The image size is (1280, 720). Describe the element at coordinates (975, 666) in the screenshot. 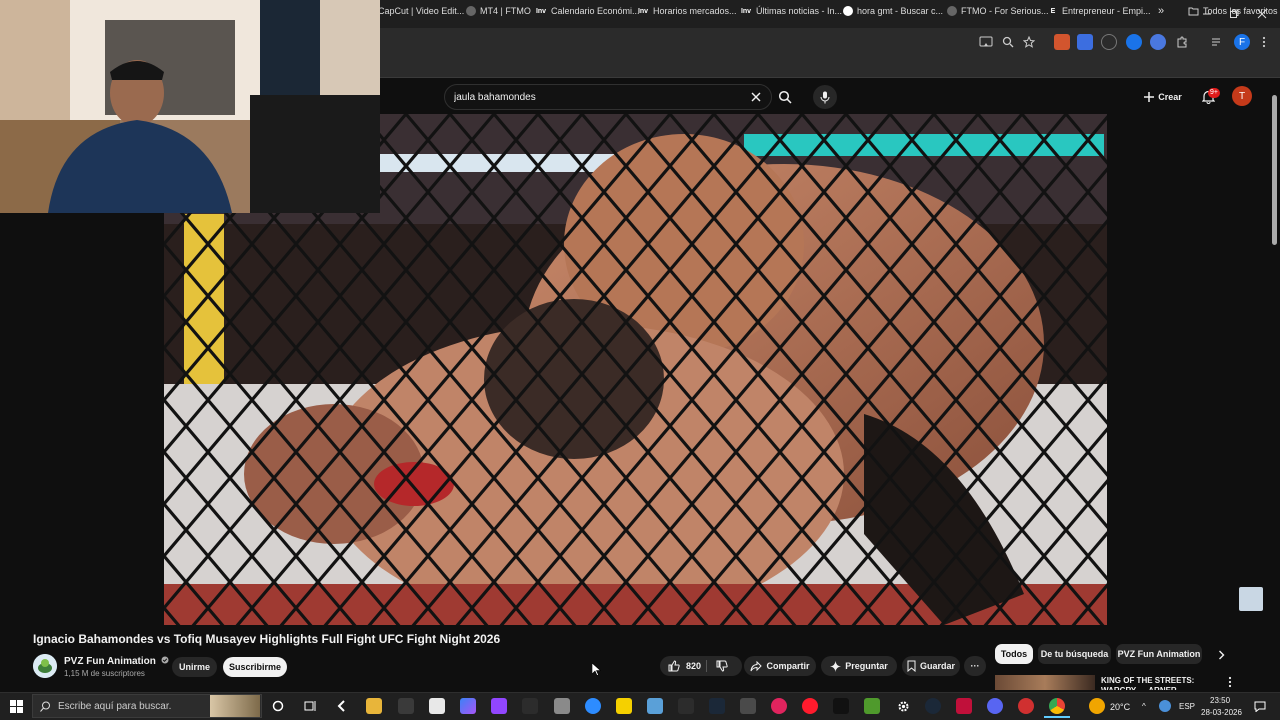

I see `more-actions-button: ···` at that location.